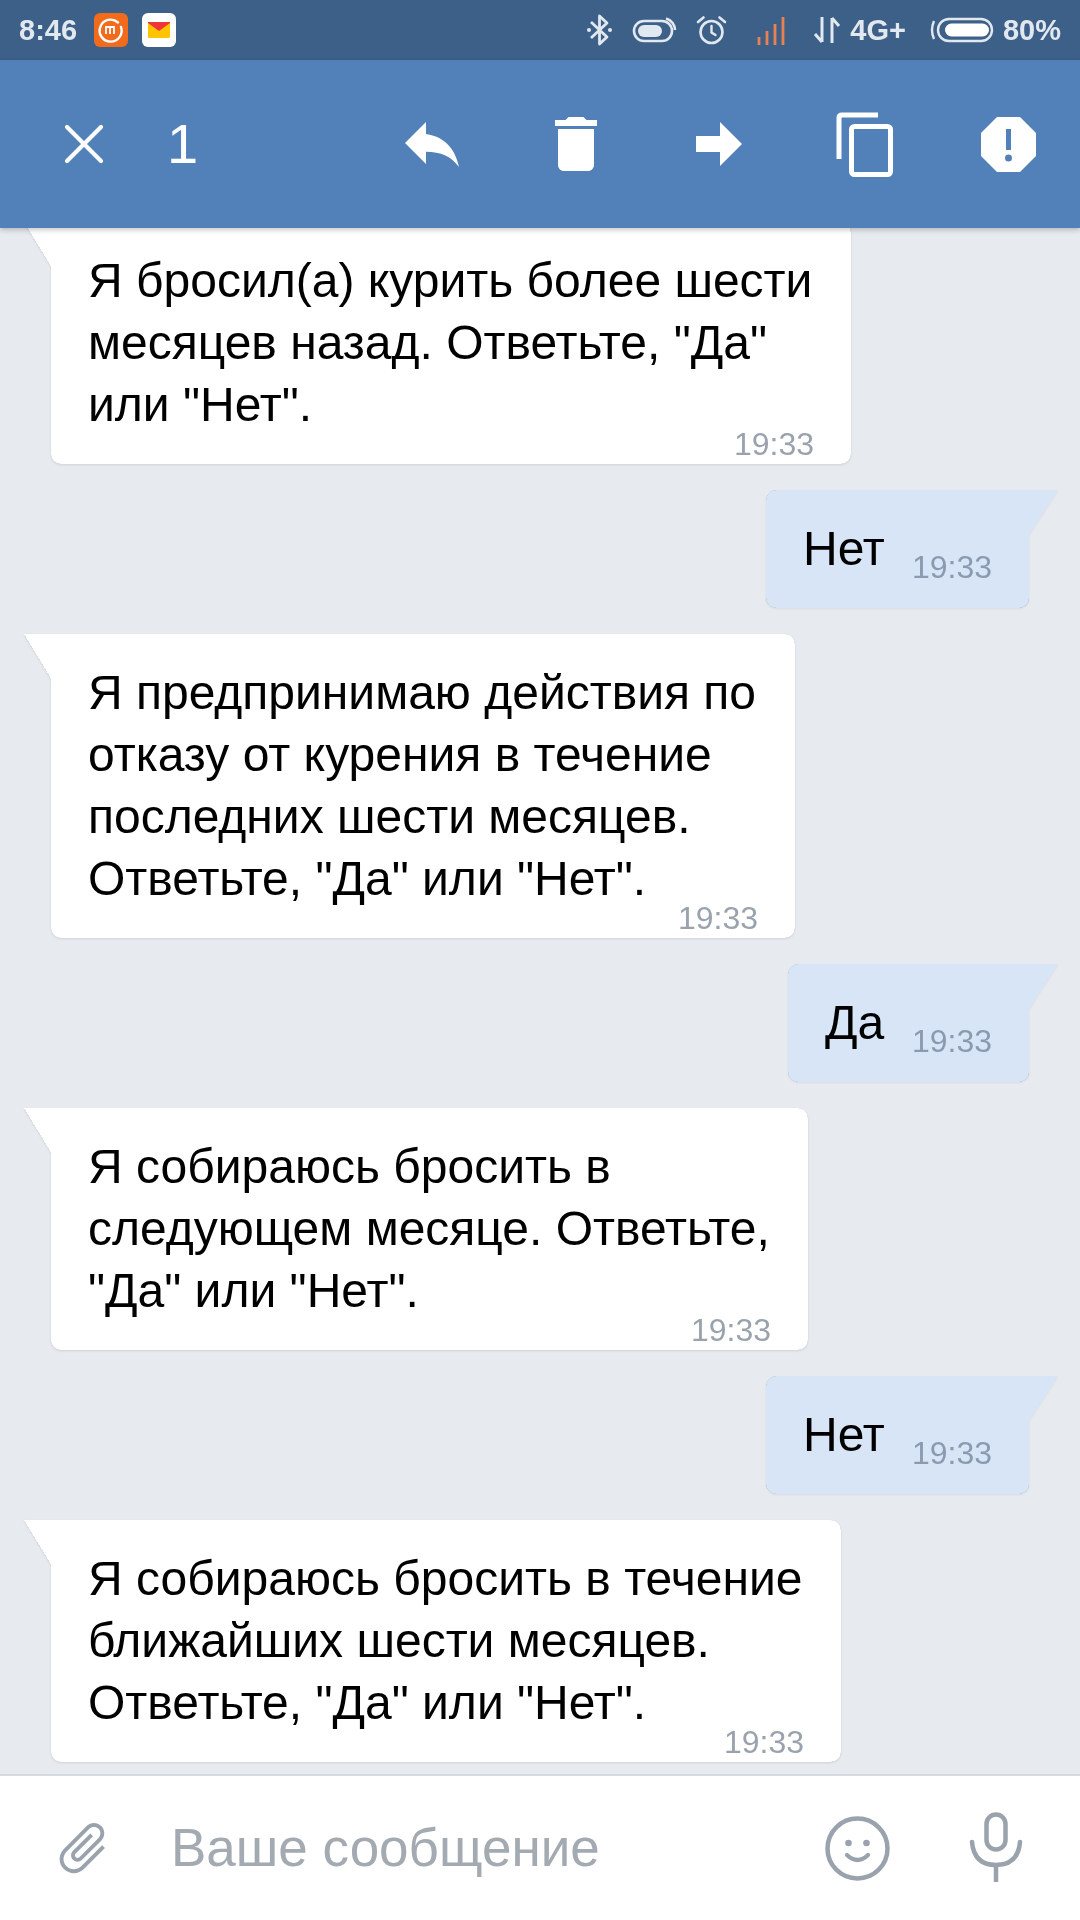 This screenshot has height=1920, width=1080. What do you see at coordinates (159, 30) in the screenshot?
I see `envelope-icon` at bounding box center [159, 30].